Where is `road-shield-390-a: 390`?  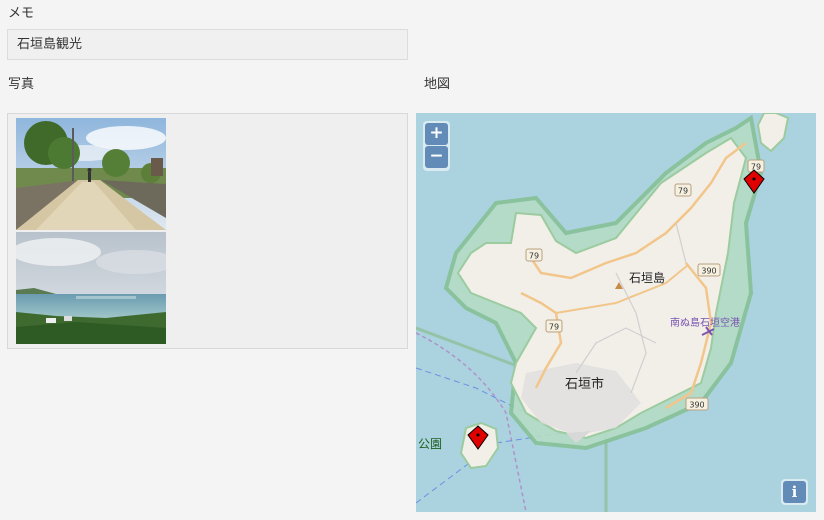 road-shield-390-a: 390 is located at coordinates (709, 270).